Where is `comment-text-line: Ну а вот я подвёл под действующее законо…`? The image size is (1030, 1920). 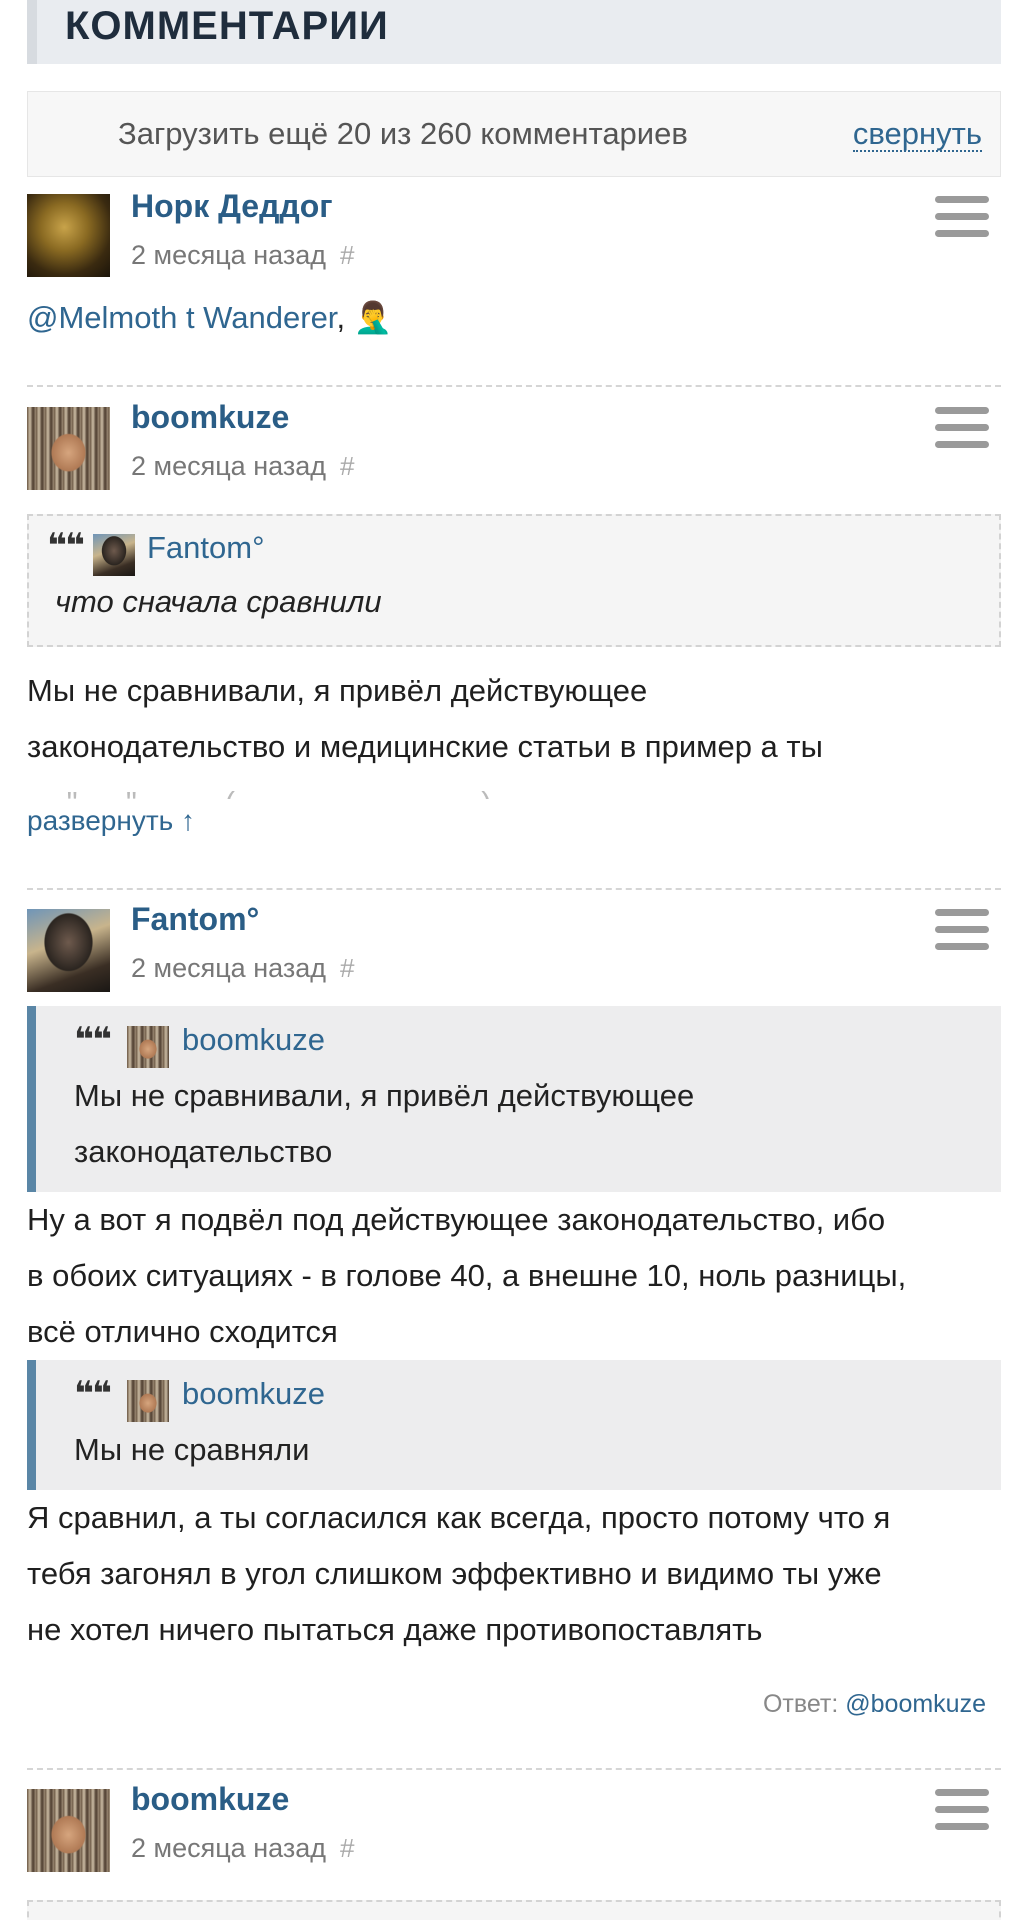 comment-text-line: Ну а вот я подвёл под действующее законо… is located at coordinates (456, 1219).